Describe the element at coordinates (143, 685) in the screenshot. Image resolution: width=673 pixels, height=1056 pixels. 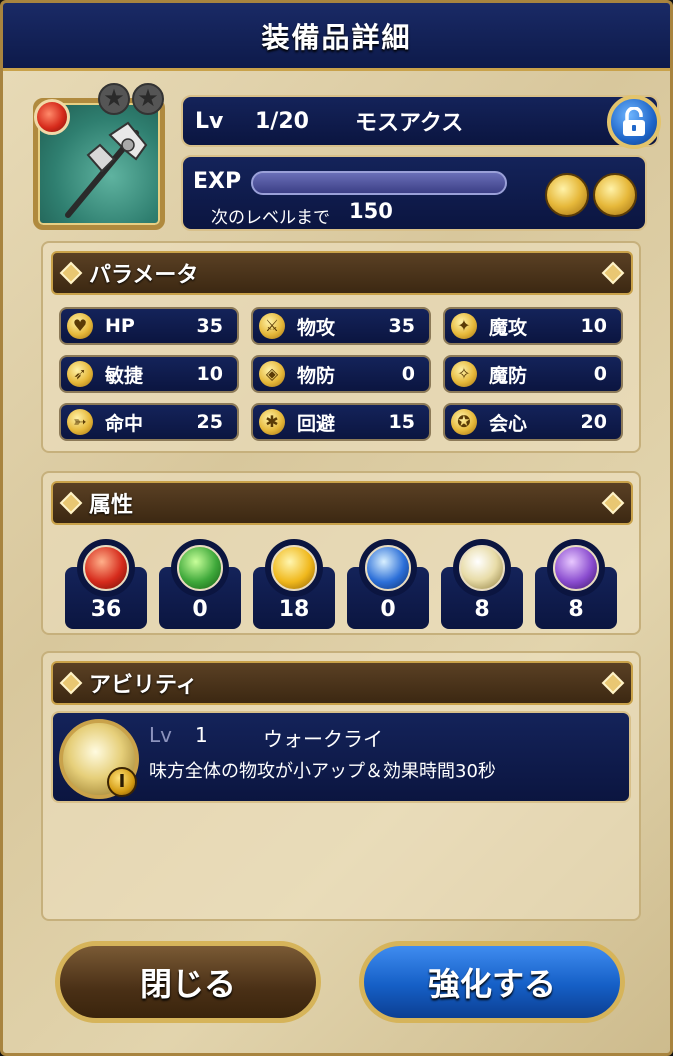
I see `ability-title: アビリティ` at that location.